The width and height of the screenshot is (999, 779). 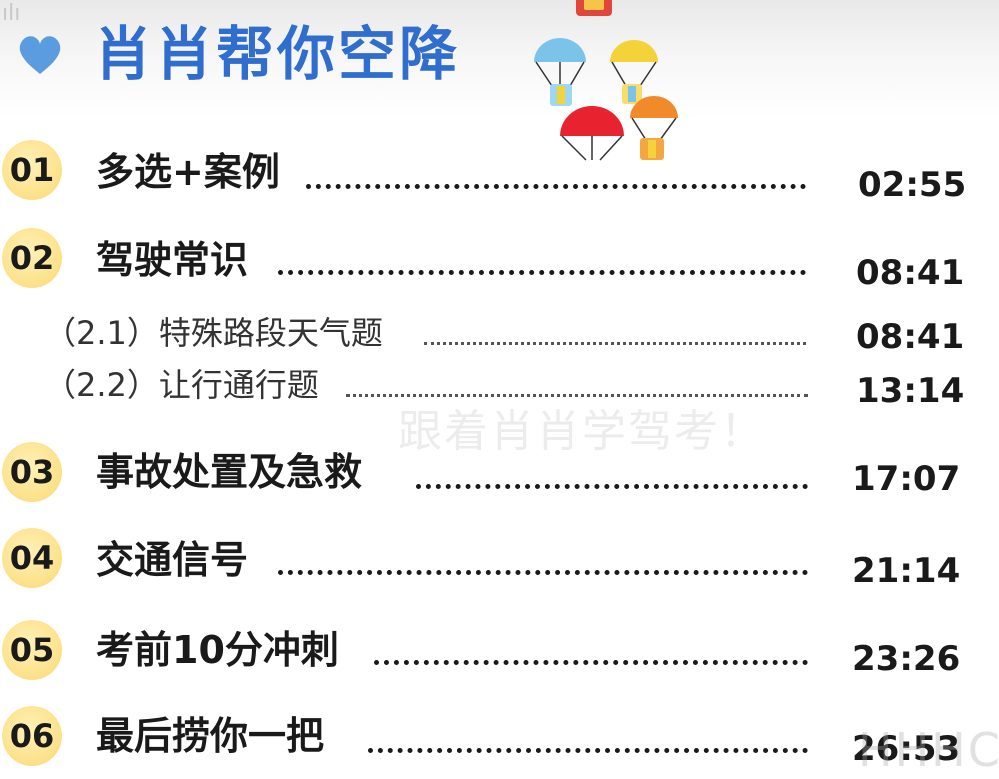 I want to click on item-time: 17:07, so click(x=906, y=479).